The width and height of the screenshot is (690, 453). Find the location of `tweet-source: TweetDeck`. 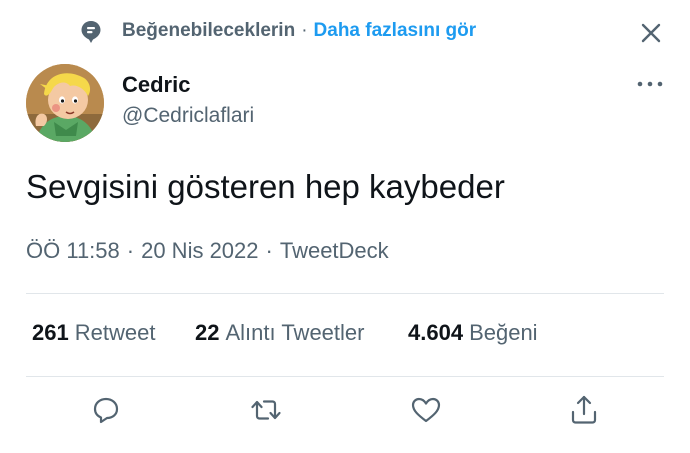

tweet-source: TweetDeck is located at coordinates (334, 250).